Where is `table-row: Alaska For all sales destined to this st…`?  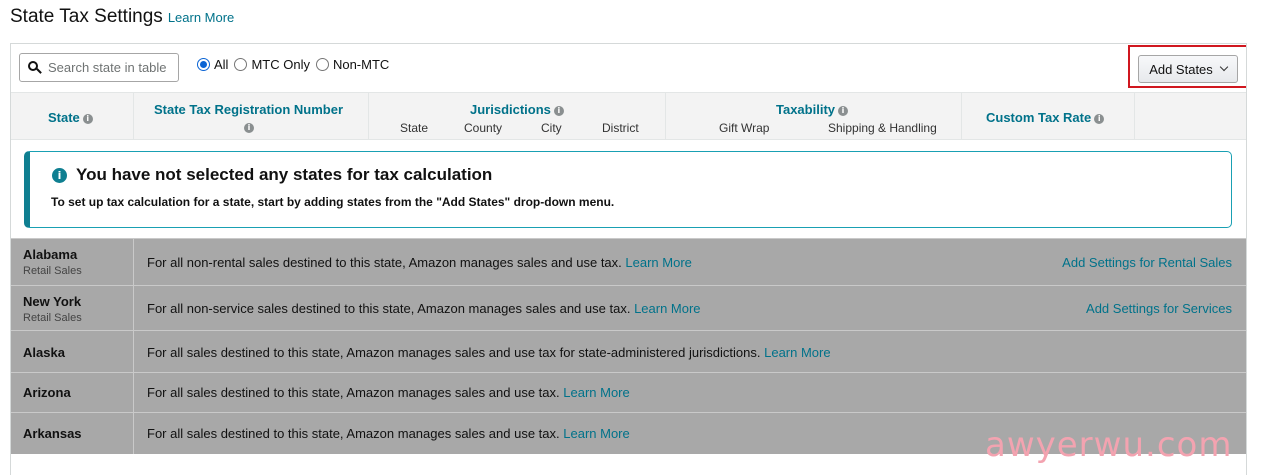 table-row: Alaska For all sales destined to this st… is located at coordinates (628, 351).